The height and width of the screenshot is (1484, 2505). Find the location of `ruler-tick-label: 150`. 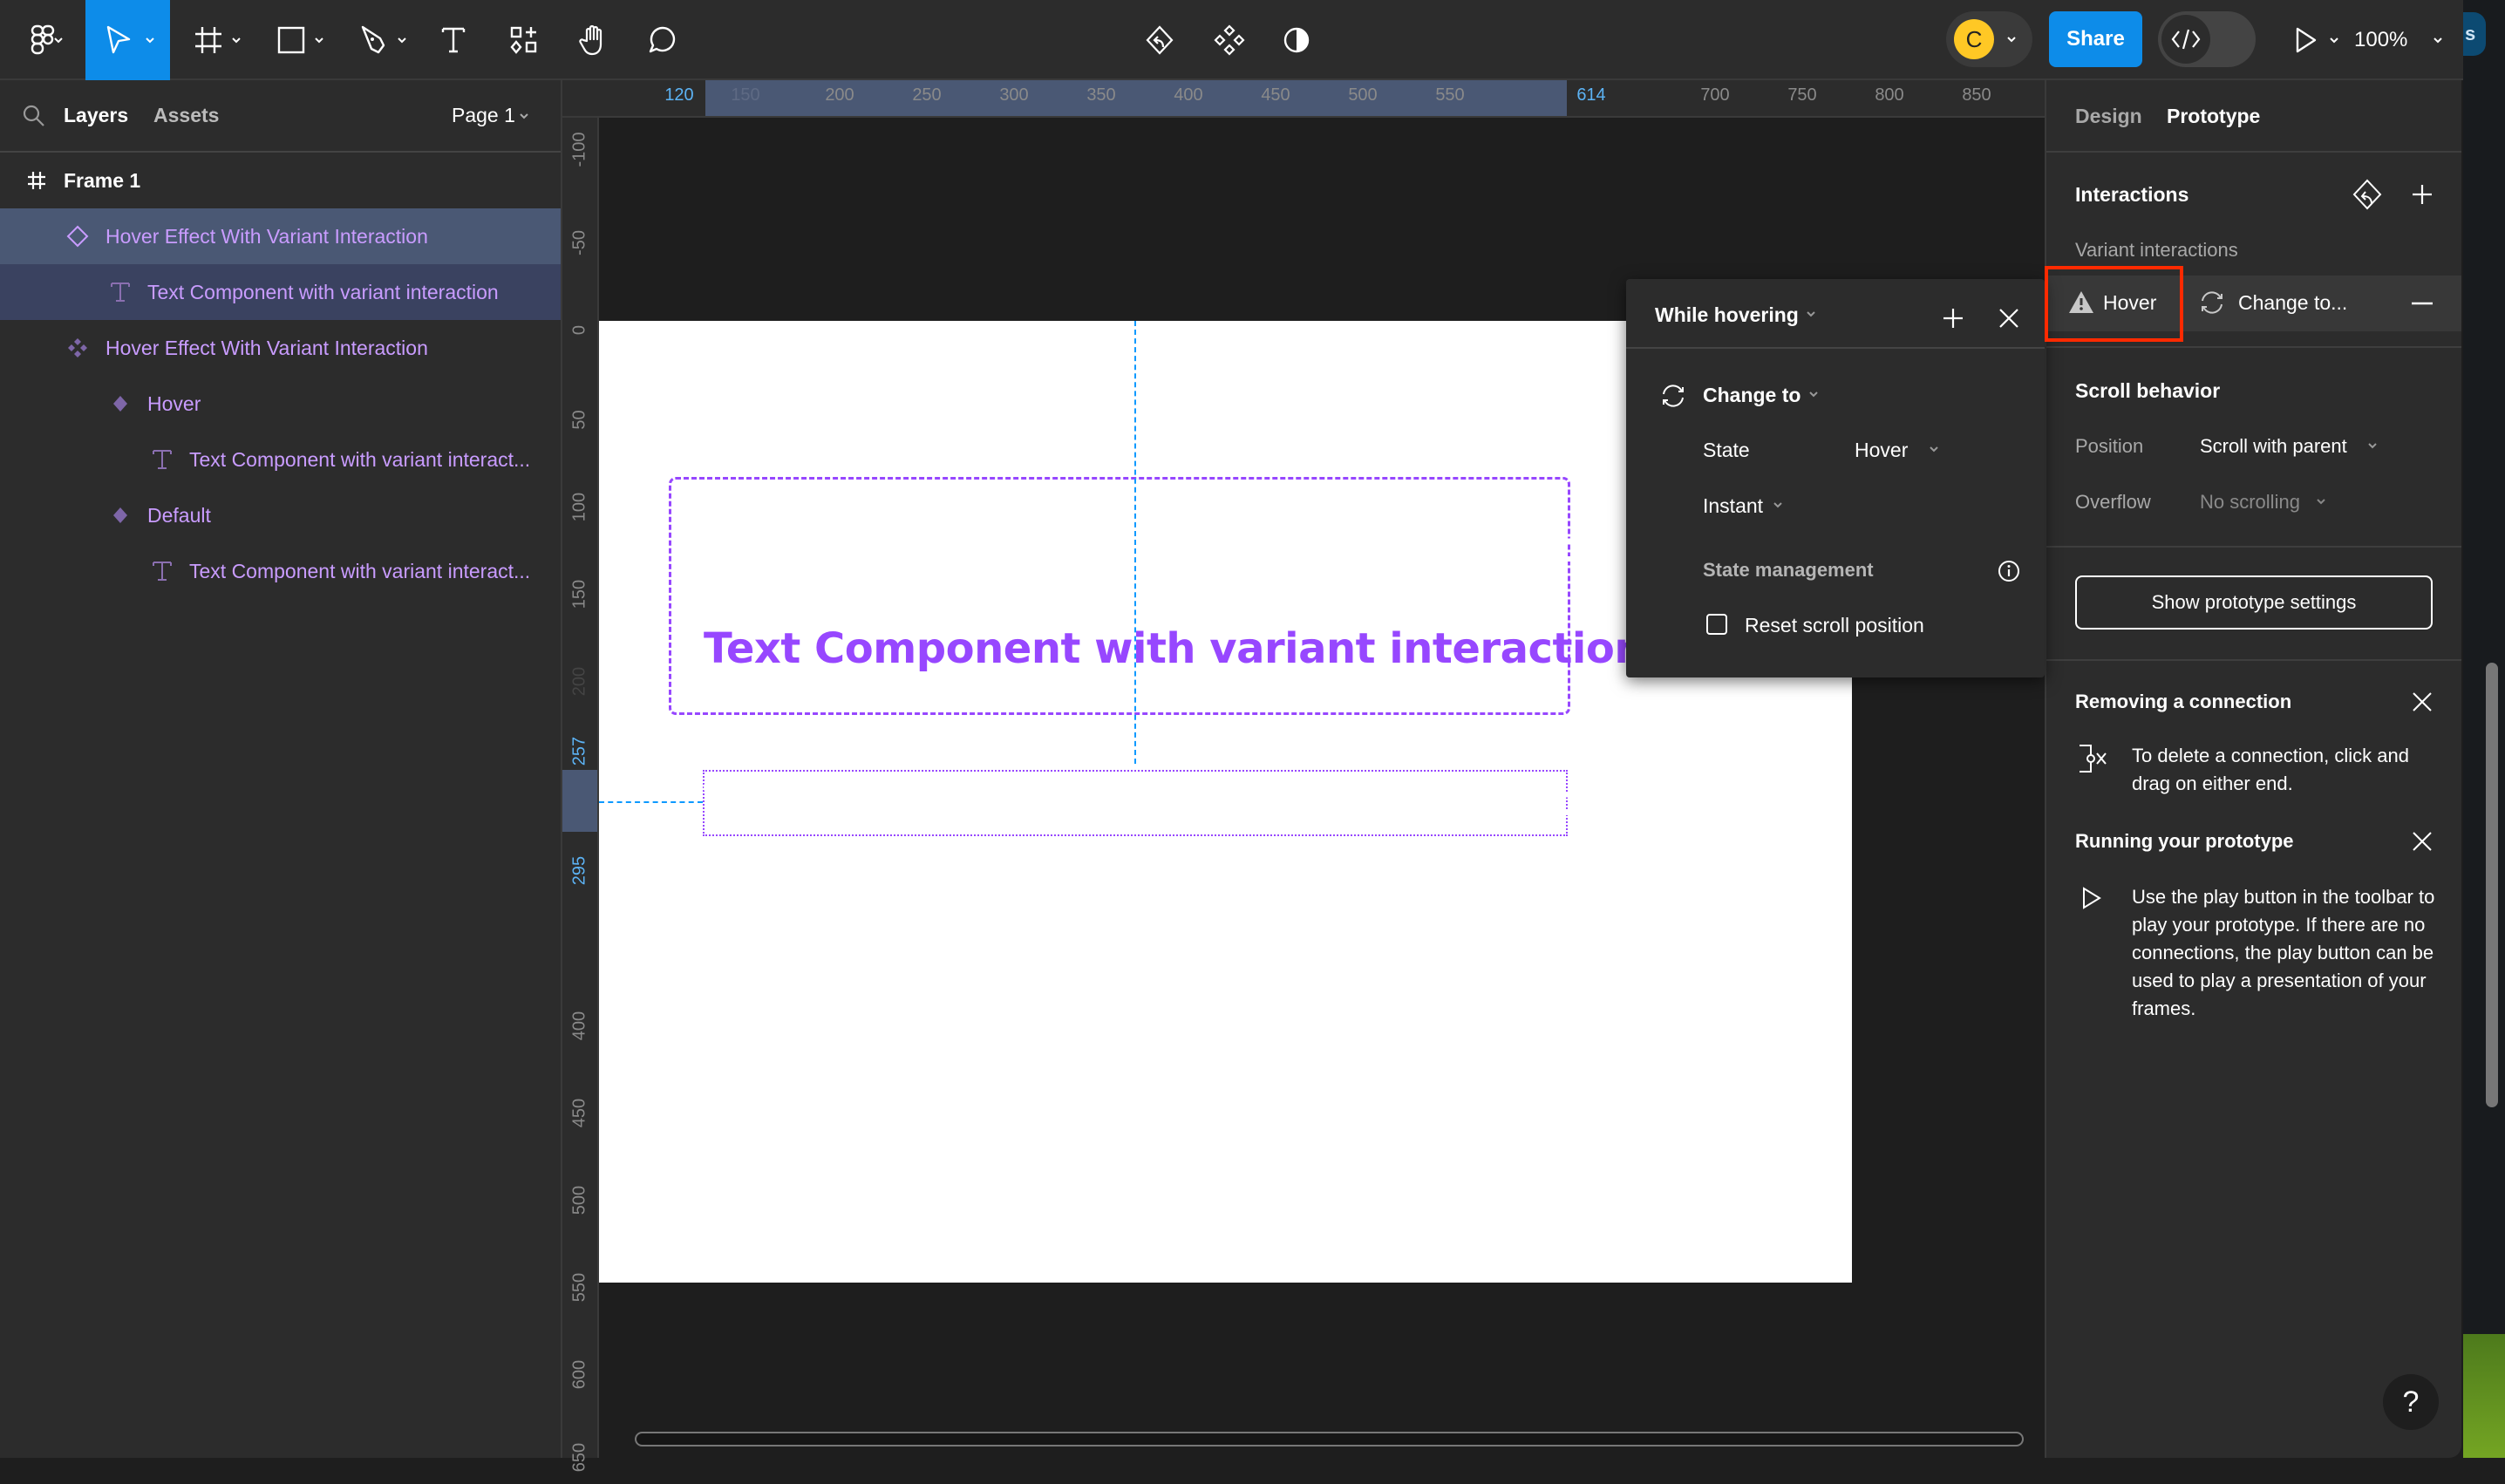

ruler-tick-label: 150 is located at coordinates (579, 594).